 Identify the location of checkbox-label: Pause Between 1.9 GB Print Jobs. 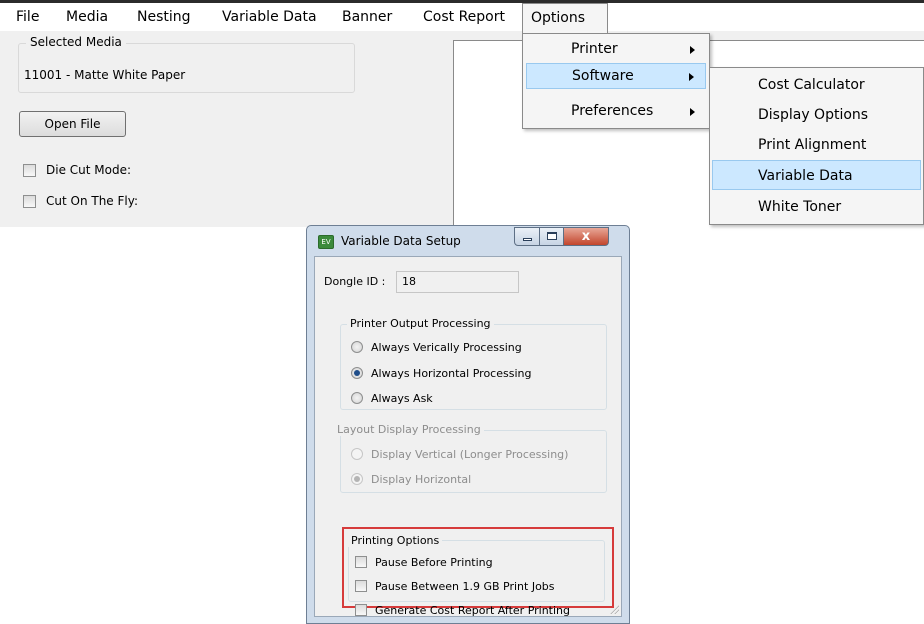
(465, 586).